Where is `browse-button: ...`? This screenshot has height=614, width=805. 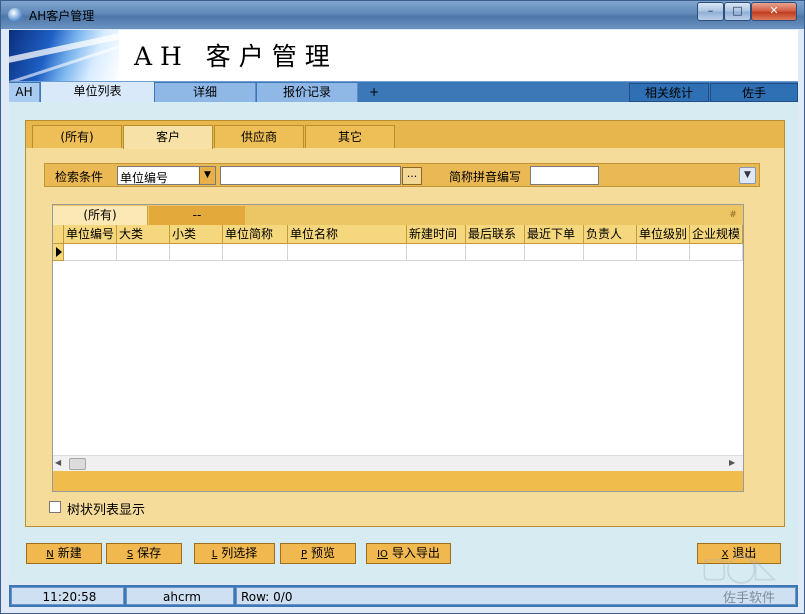
browse-button: ... is located at coordinates (412, 176).